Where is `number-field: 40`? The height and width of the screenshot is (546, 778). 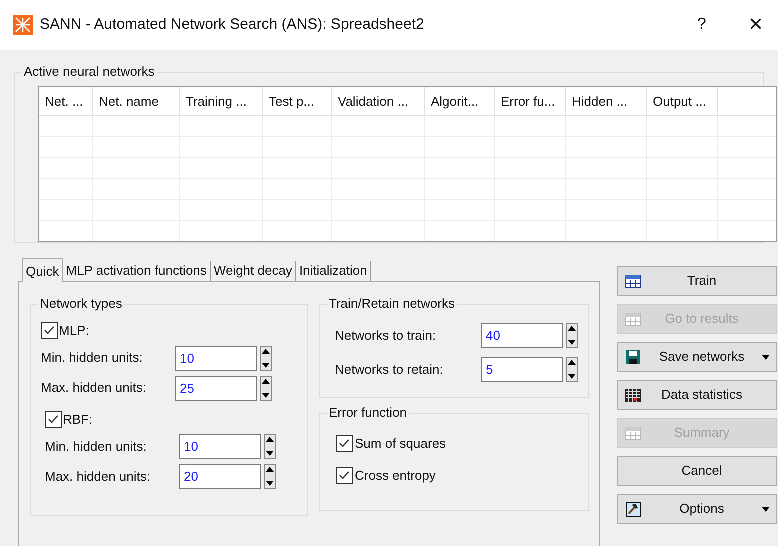
number-field: 40 is located at coordinates (522, 335).